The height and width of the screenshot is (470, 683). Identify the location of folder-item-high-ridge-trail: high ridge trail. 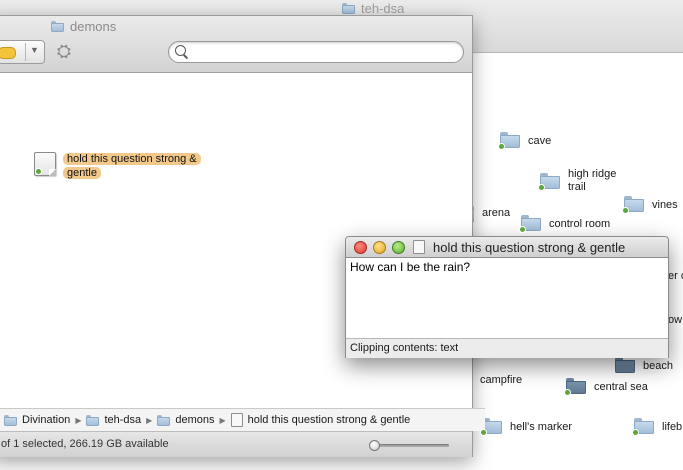
(583, 181).